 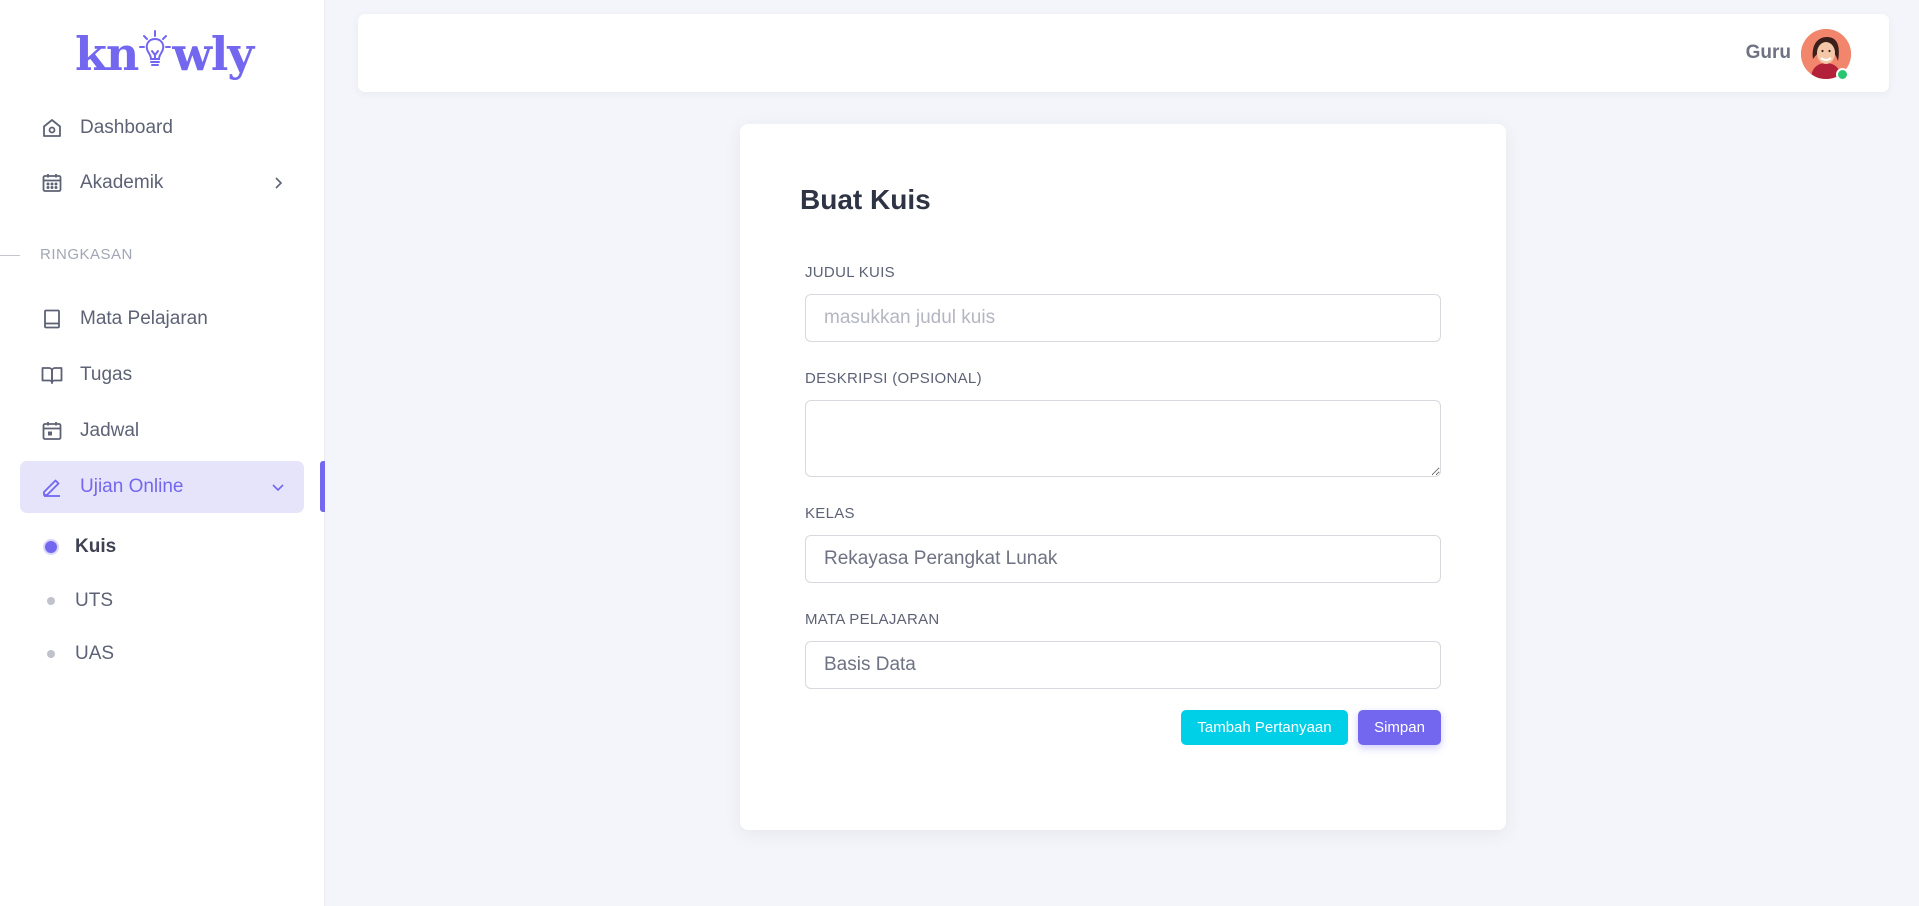 I want to click on sidebar-subitem-uts: UTS, so click(x=172, y=601).